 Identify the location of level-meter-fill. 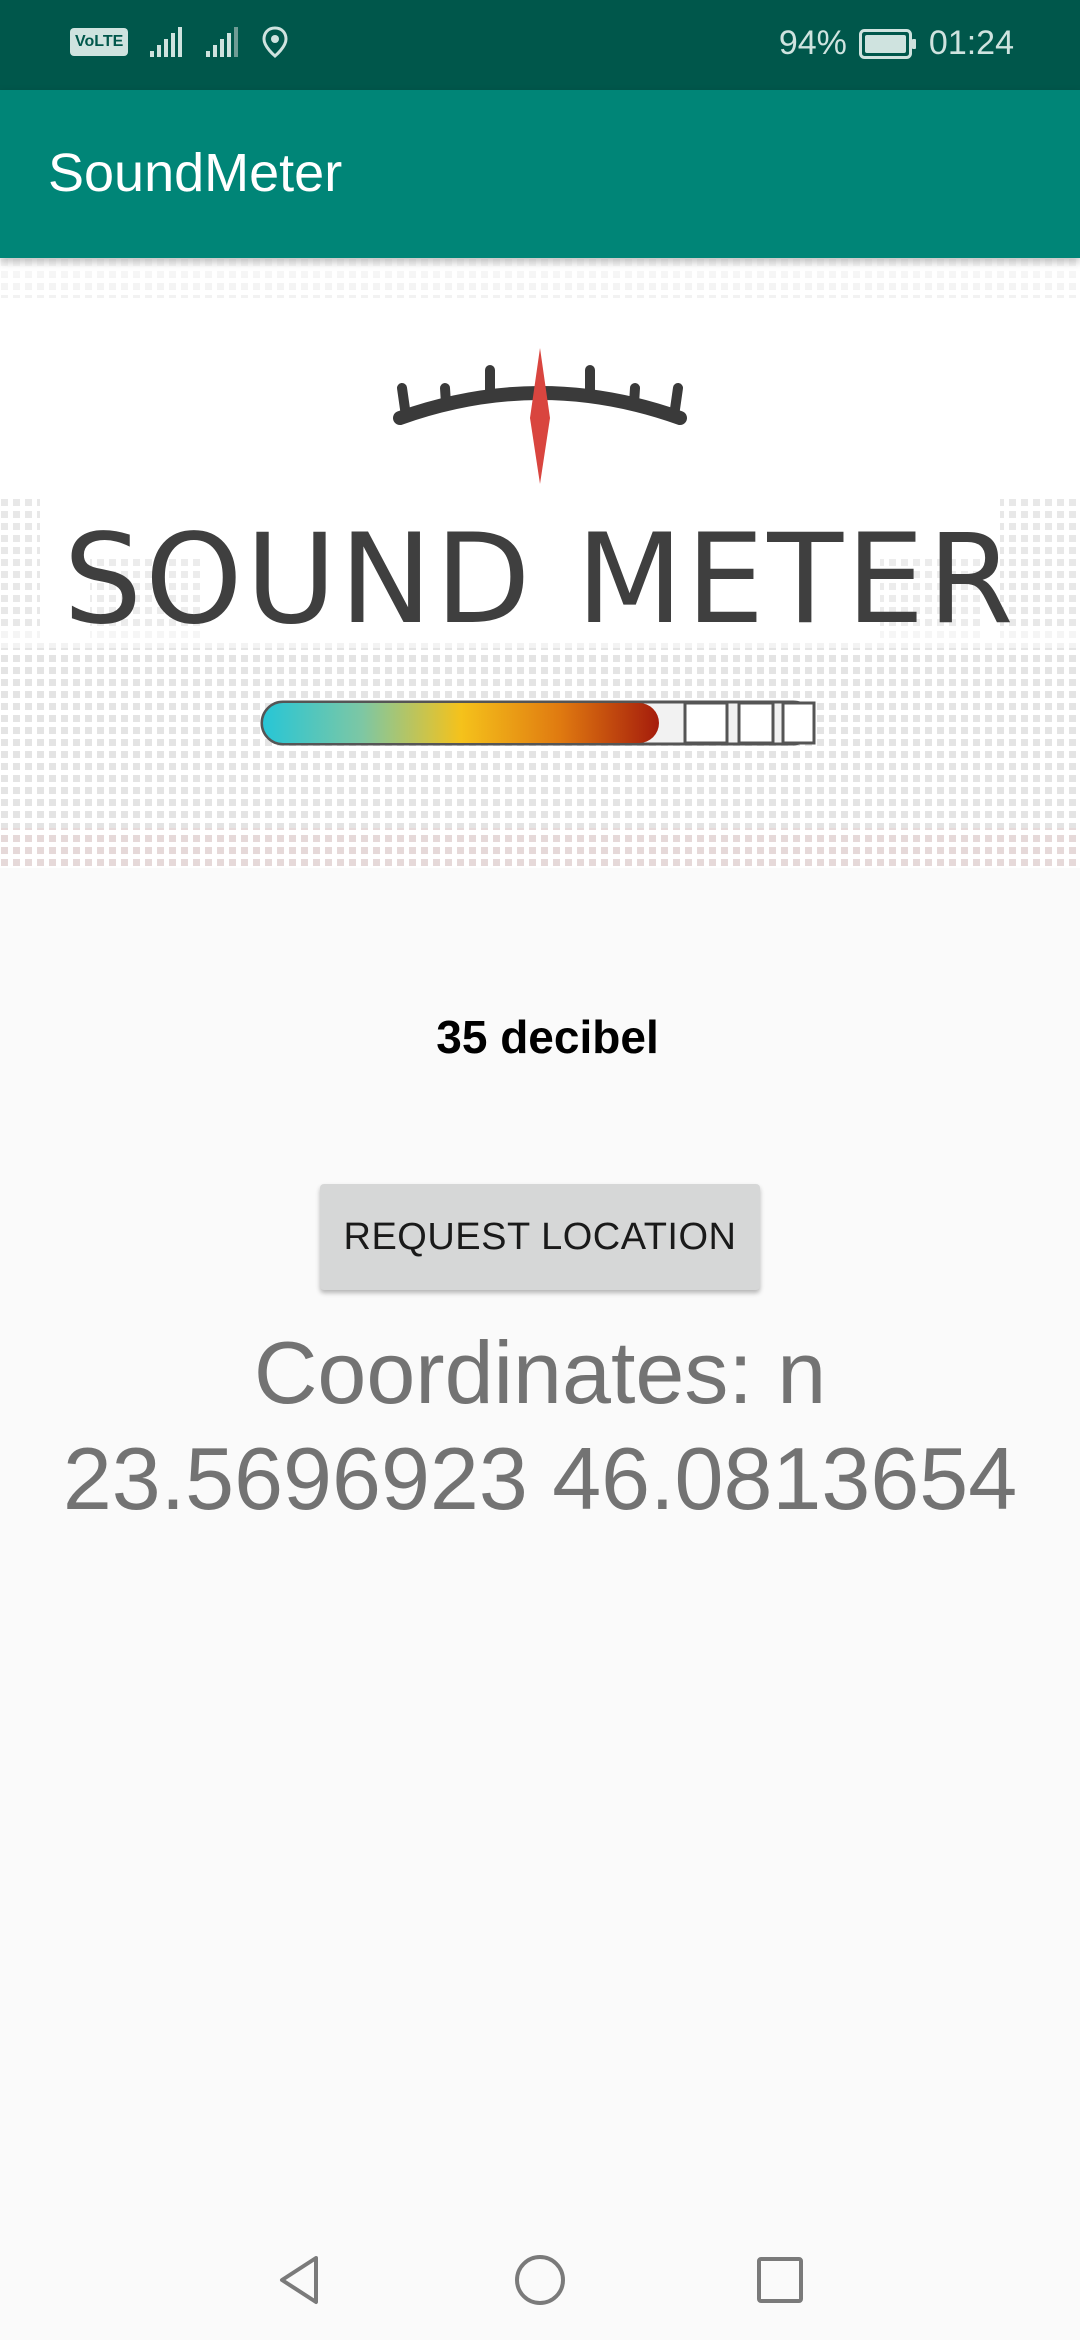
(461, 723).